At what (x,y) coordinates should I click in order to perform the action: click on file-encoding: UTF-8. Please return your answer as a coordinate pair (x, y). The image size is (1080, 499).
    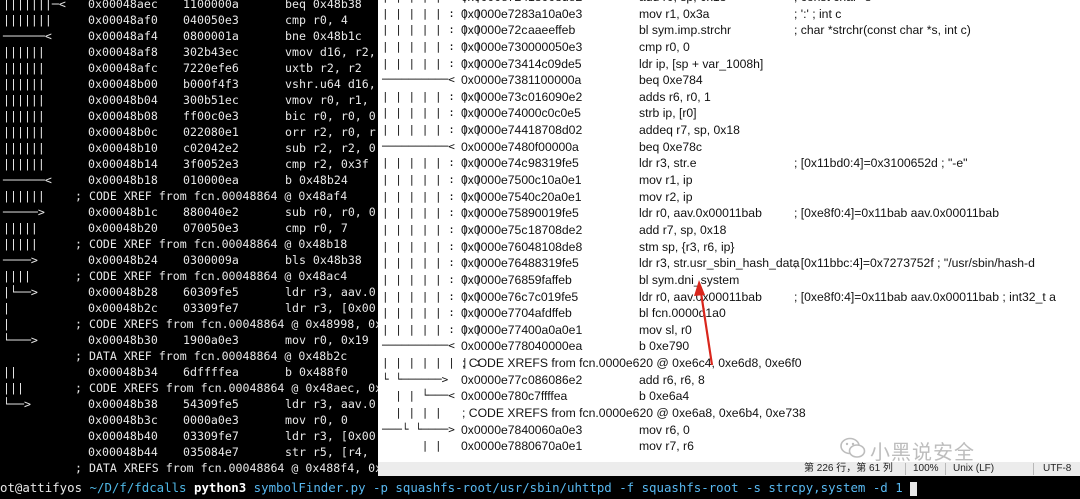
    Looking at the image, I should click on (1057, 469).